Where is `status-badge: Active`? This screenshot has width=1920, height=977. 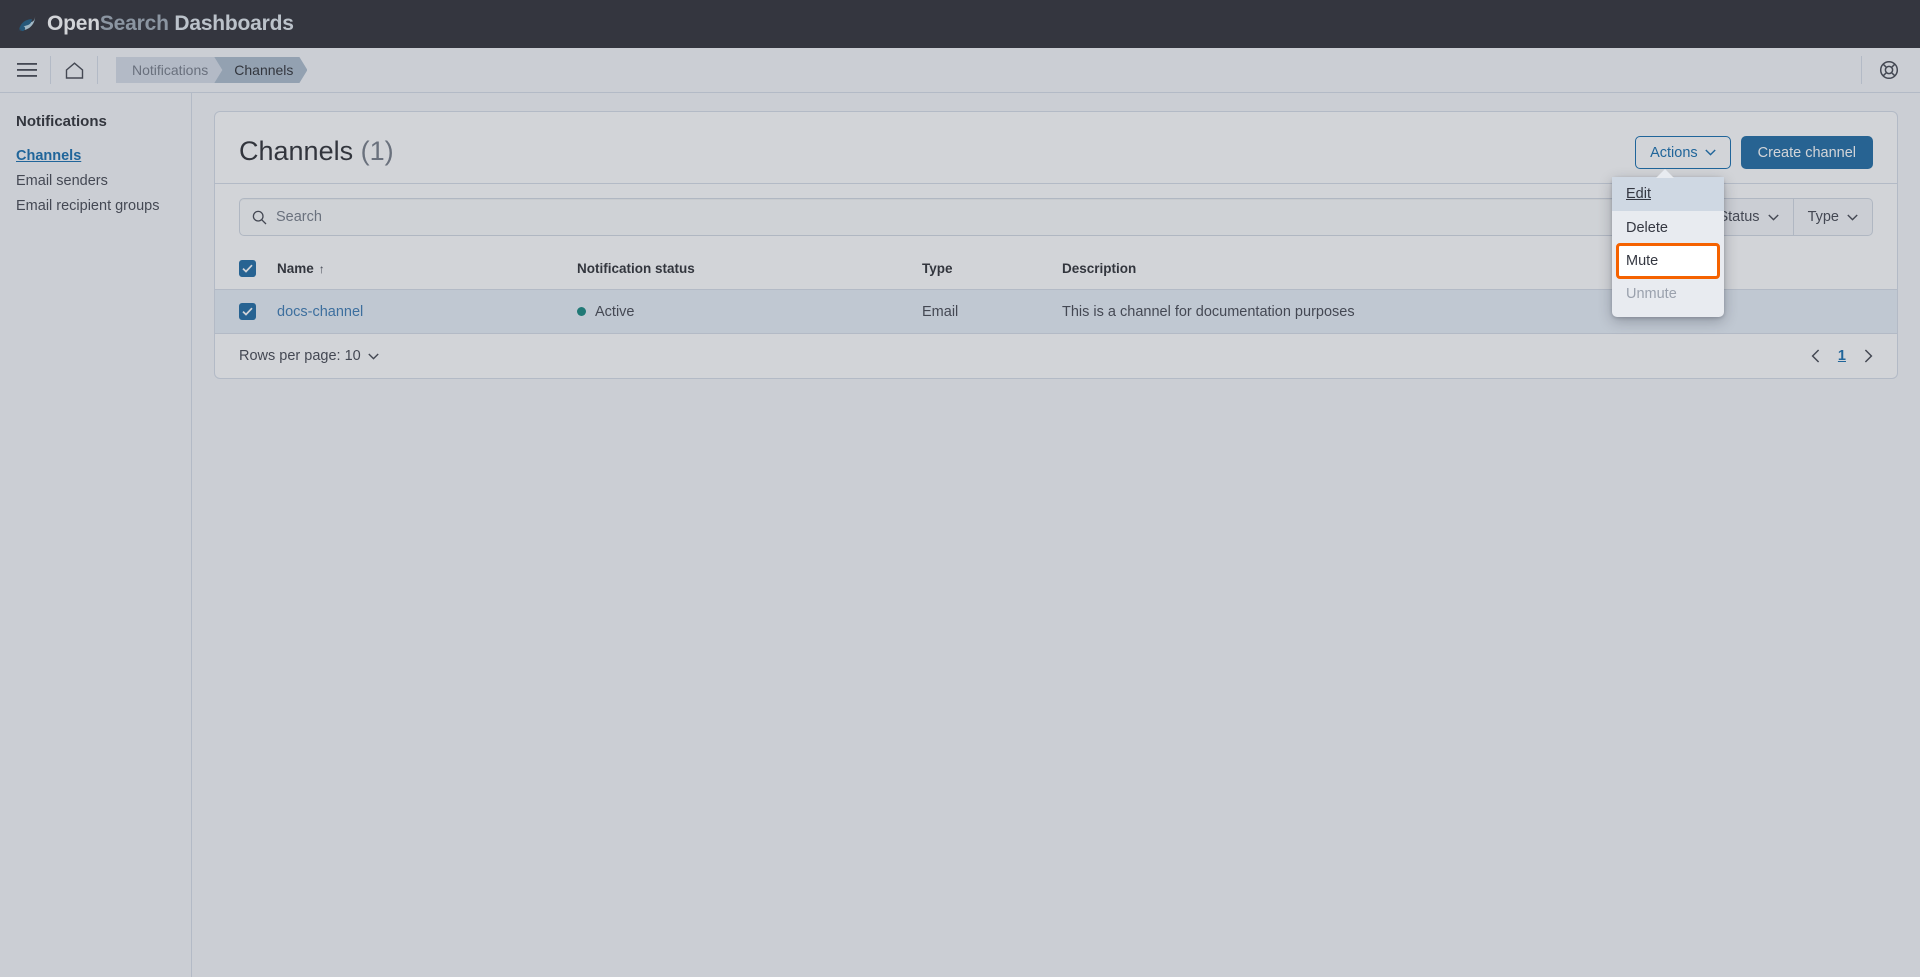
status-badge: Active is located at coordinates (741, 312).